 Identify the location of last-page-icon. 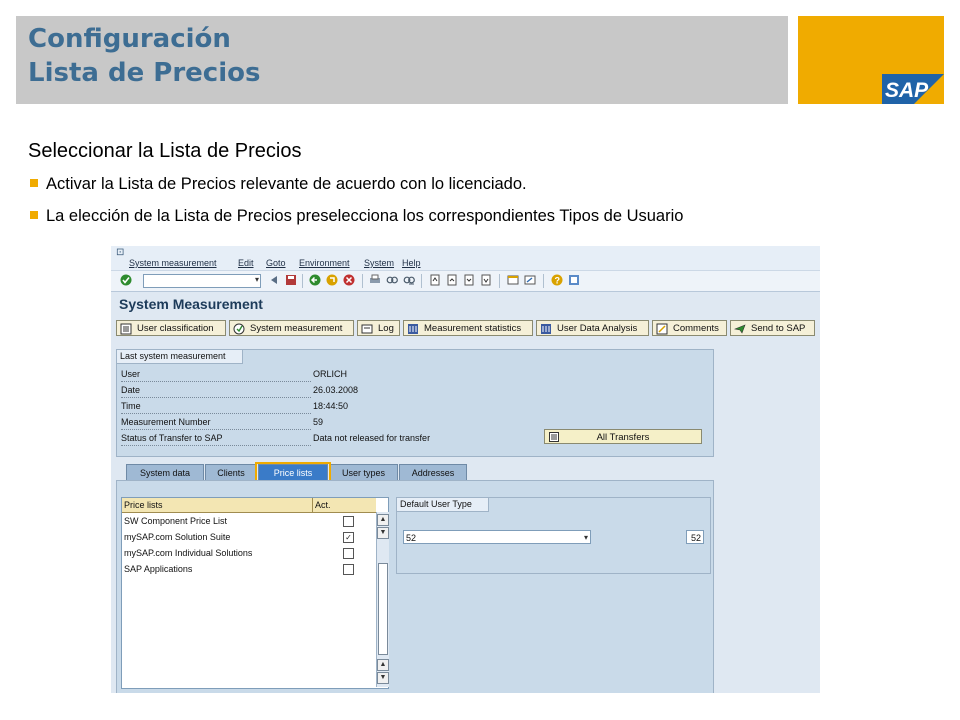
(486, 280).